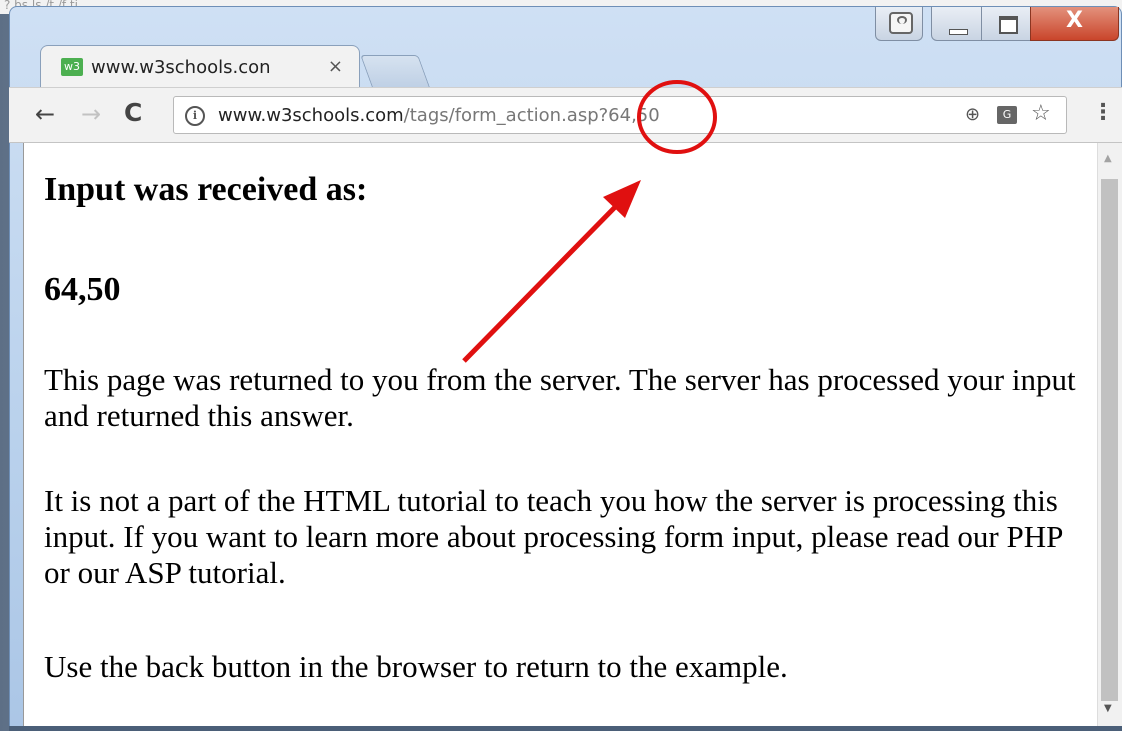 This screenshot has width=1122, height=731. Describe the element at coordinates (972, 114) in the screenshot. I see `zoom-icon: ⊕` at that location.